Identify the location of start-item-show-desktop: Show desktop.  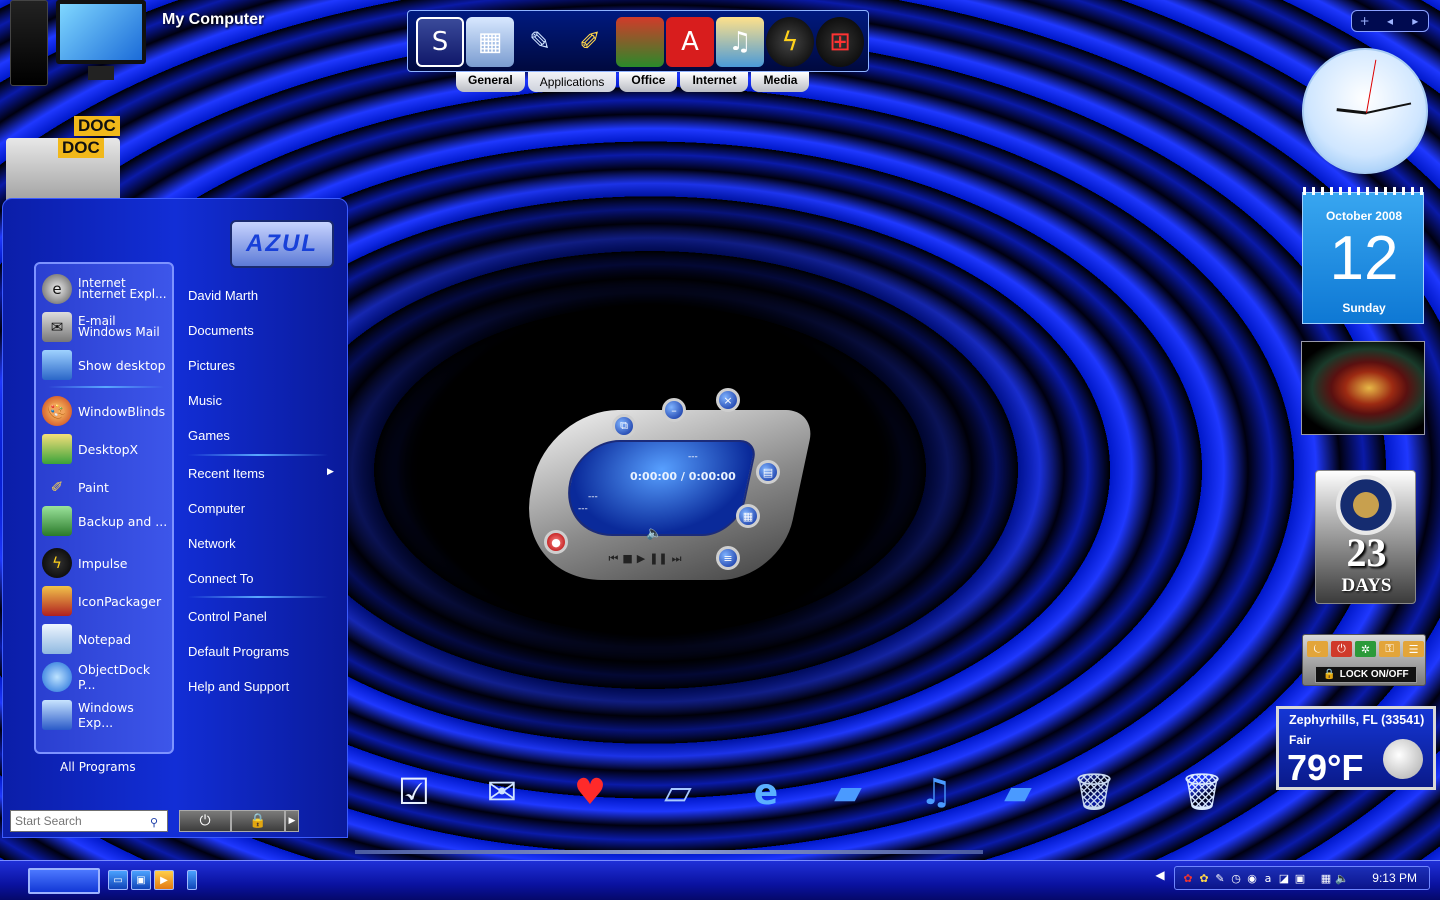
(106, 365).